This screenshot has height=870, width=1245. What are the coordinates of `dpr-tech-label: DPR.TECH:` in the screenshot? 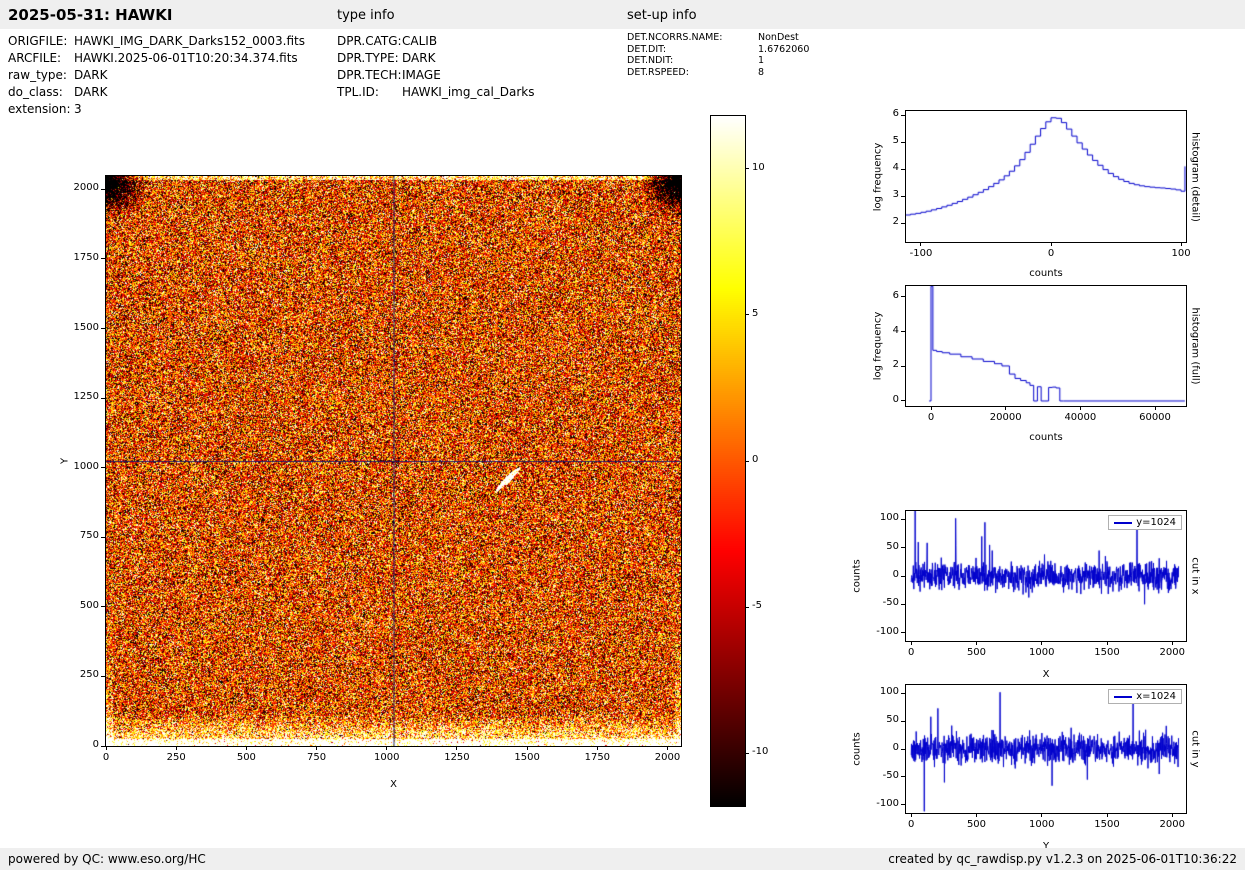 It's located at (369, 75).